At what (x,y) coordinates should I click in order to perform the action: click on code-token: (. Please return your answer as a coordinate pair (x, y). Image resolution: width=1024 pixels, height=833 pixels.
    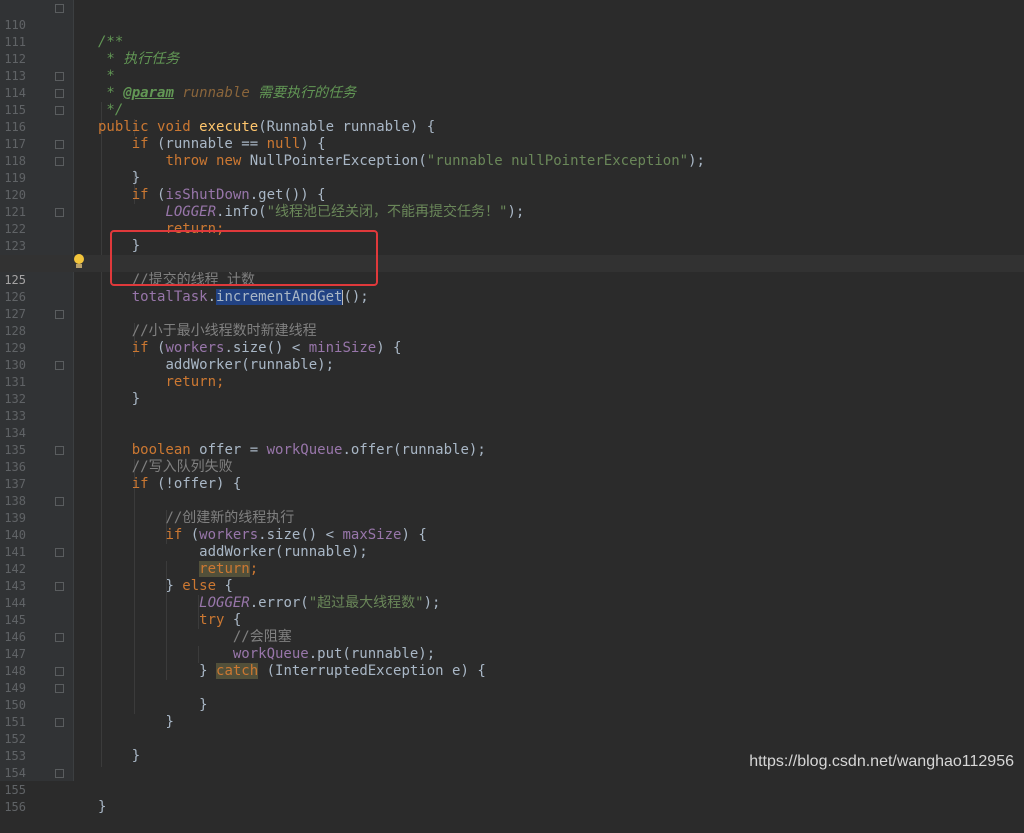
    Looking at the image, I should click on (157, 348).